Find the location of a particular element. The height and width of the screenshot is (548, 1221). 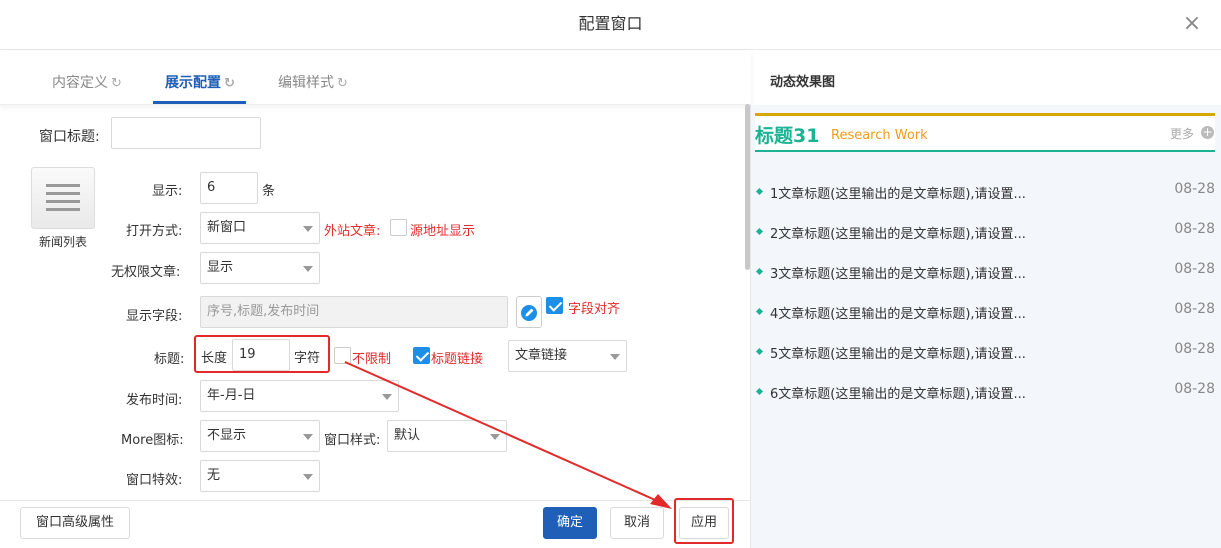

list-item: 3文章标题(这里输出的是文章标题),请设置... 08-28 is located at coordinates (985, 271).